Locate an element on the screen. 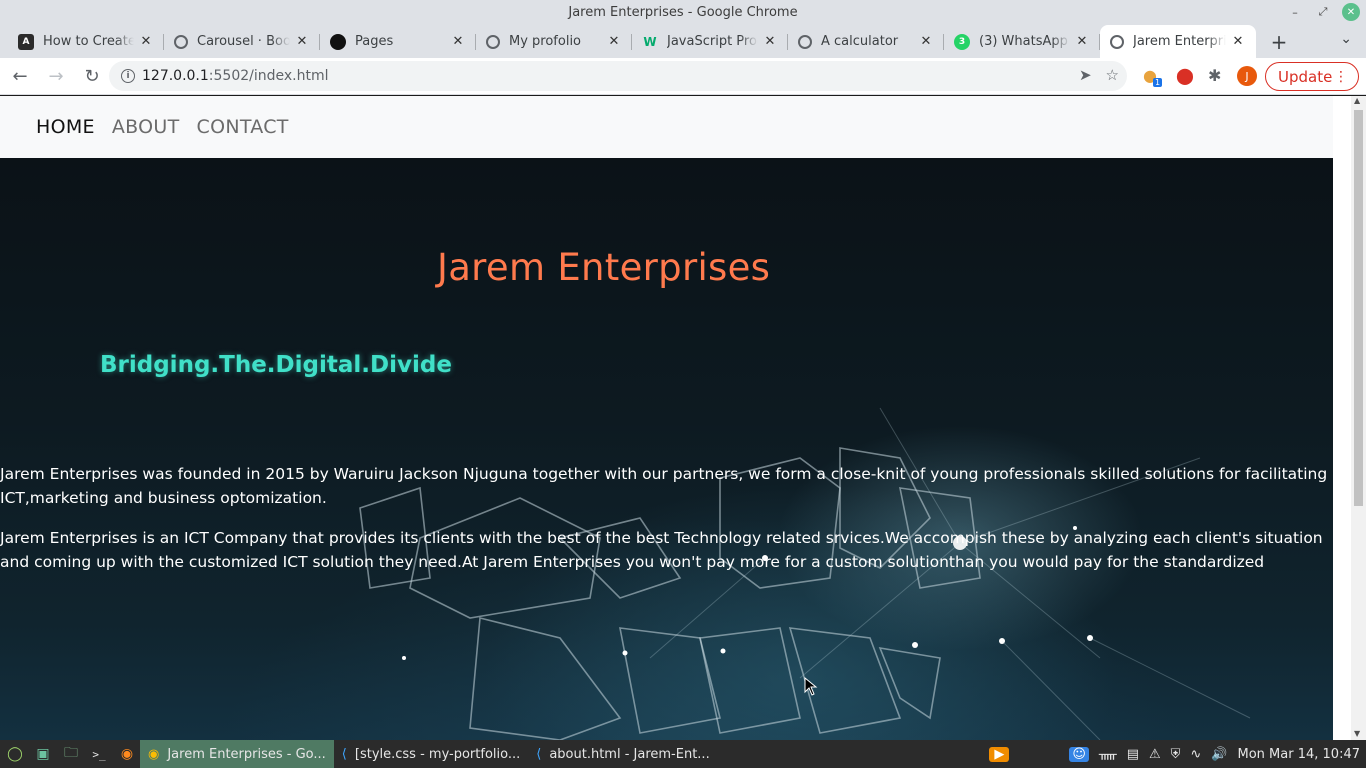 The width and height of the screenshot is (1366, 768). window-titlebar: Jarem Enterprises - Google Chrome – ⤢ ✕ is located at coordinates (683, 12).